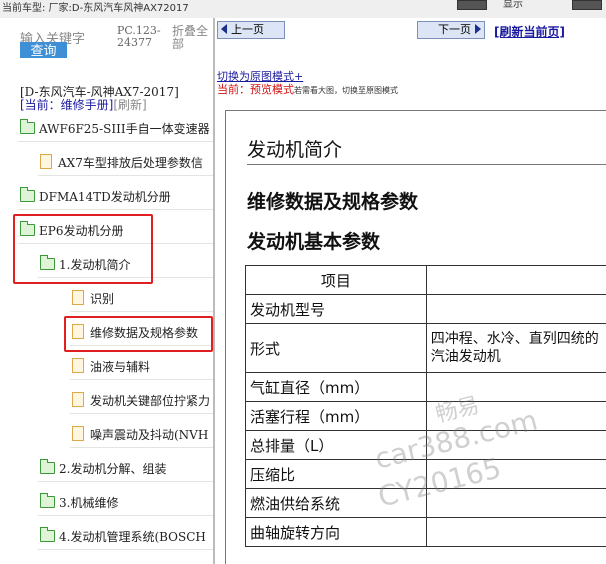 The width and height of the screenshot is (606, 564). Describe the element at coordinates (478, 29) in the screenshot. I see `arrow-right-icon` at that location.